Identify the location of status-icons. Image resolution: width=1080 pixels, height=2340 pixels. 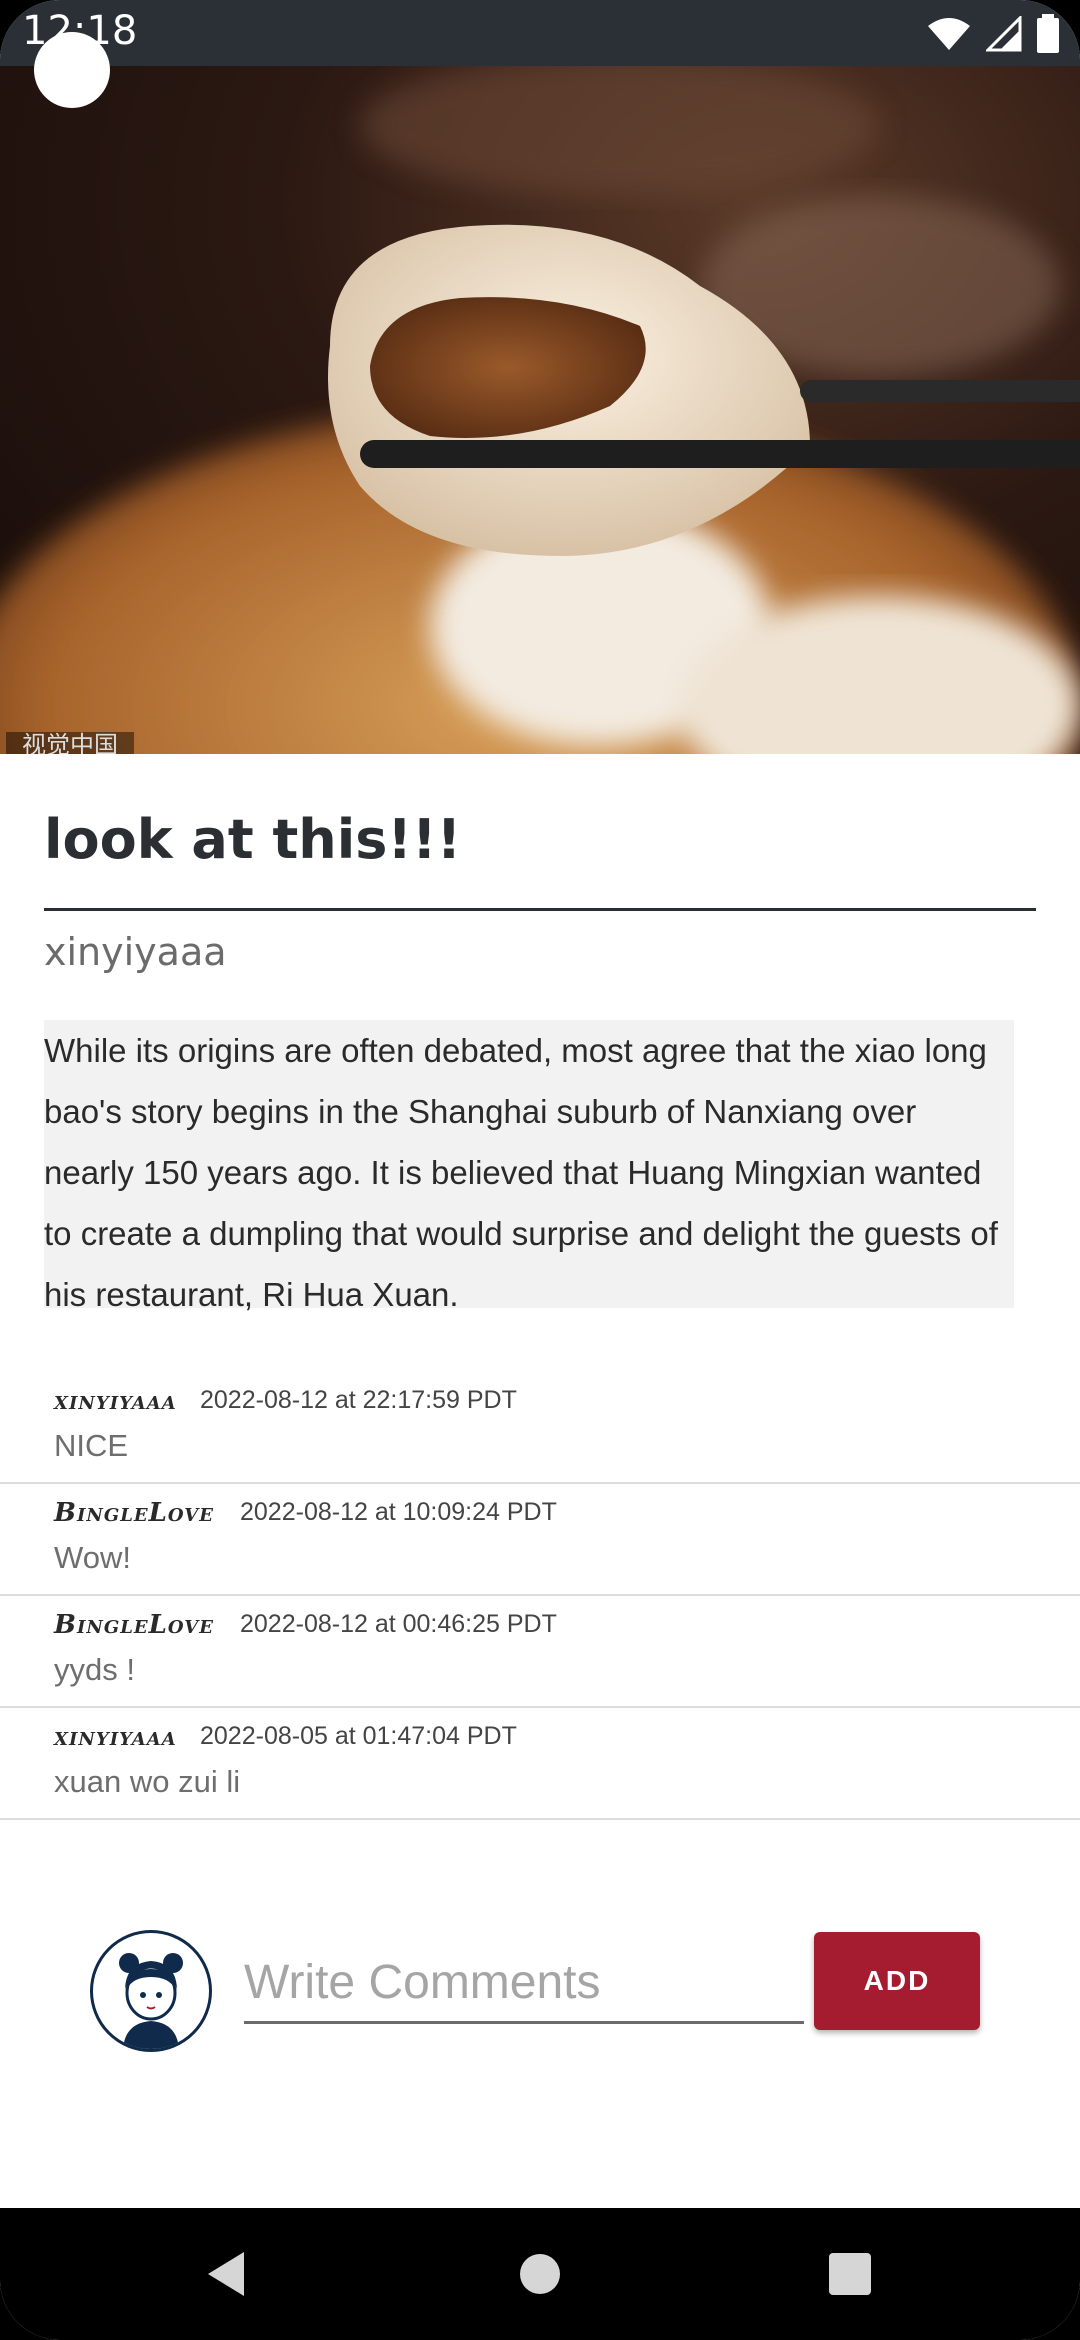
(993, 34).